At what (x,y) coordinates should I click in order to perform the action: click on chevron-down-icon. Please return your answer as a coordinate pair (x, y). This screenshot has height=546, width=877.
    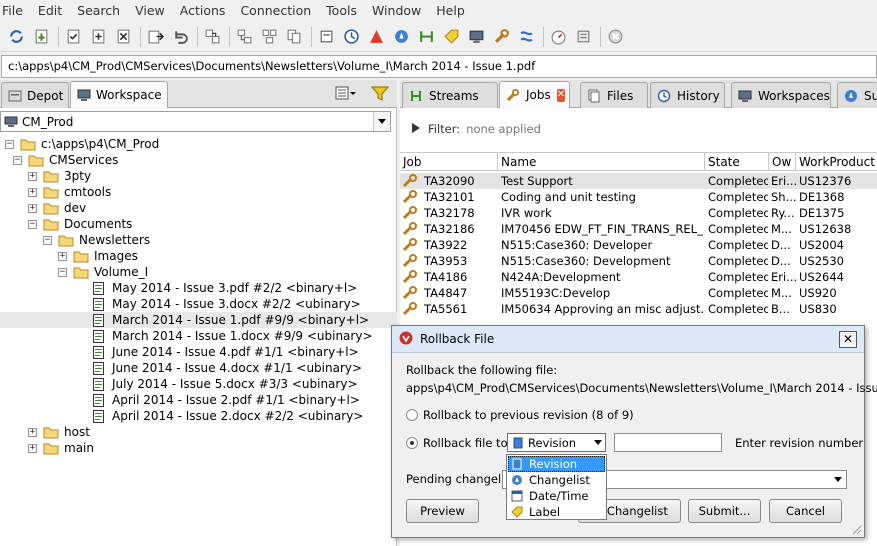
    Looking at the image, I should click on (381, 121).